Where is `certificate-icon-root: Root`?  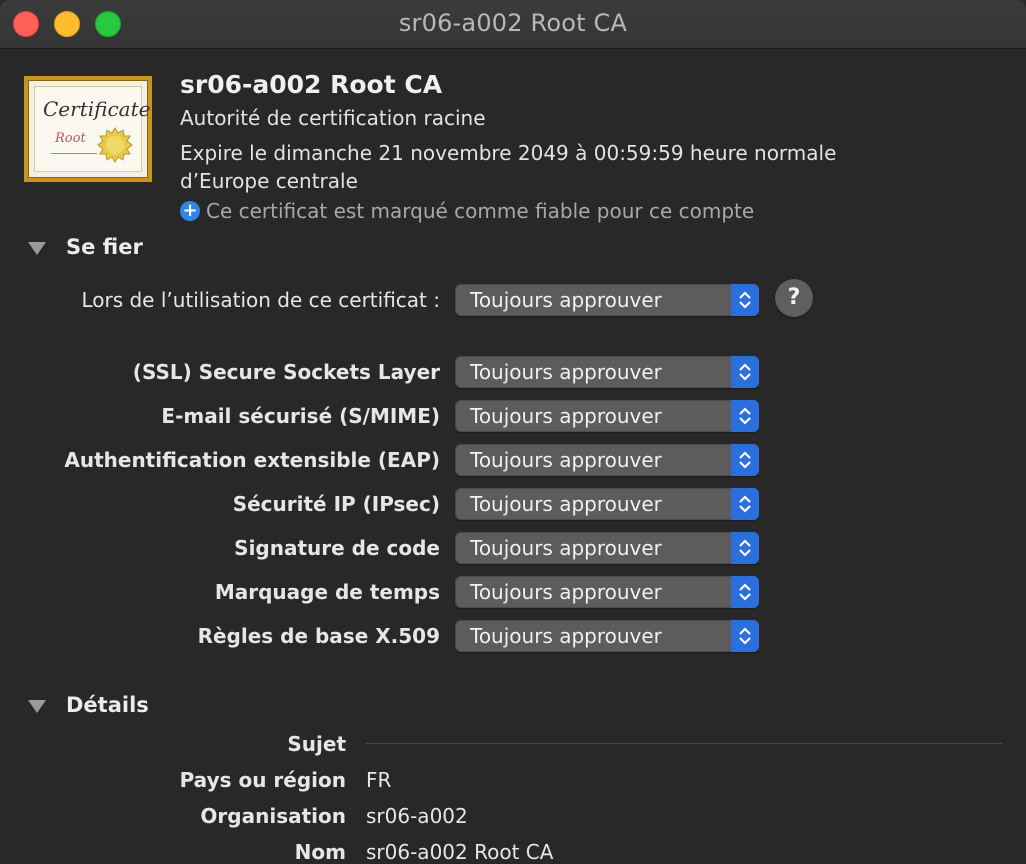
certificate-icon-root: Root is located at coordinates (70, 138).